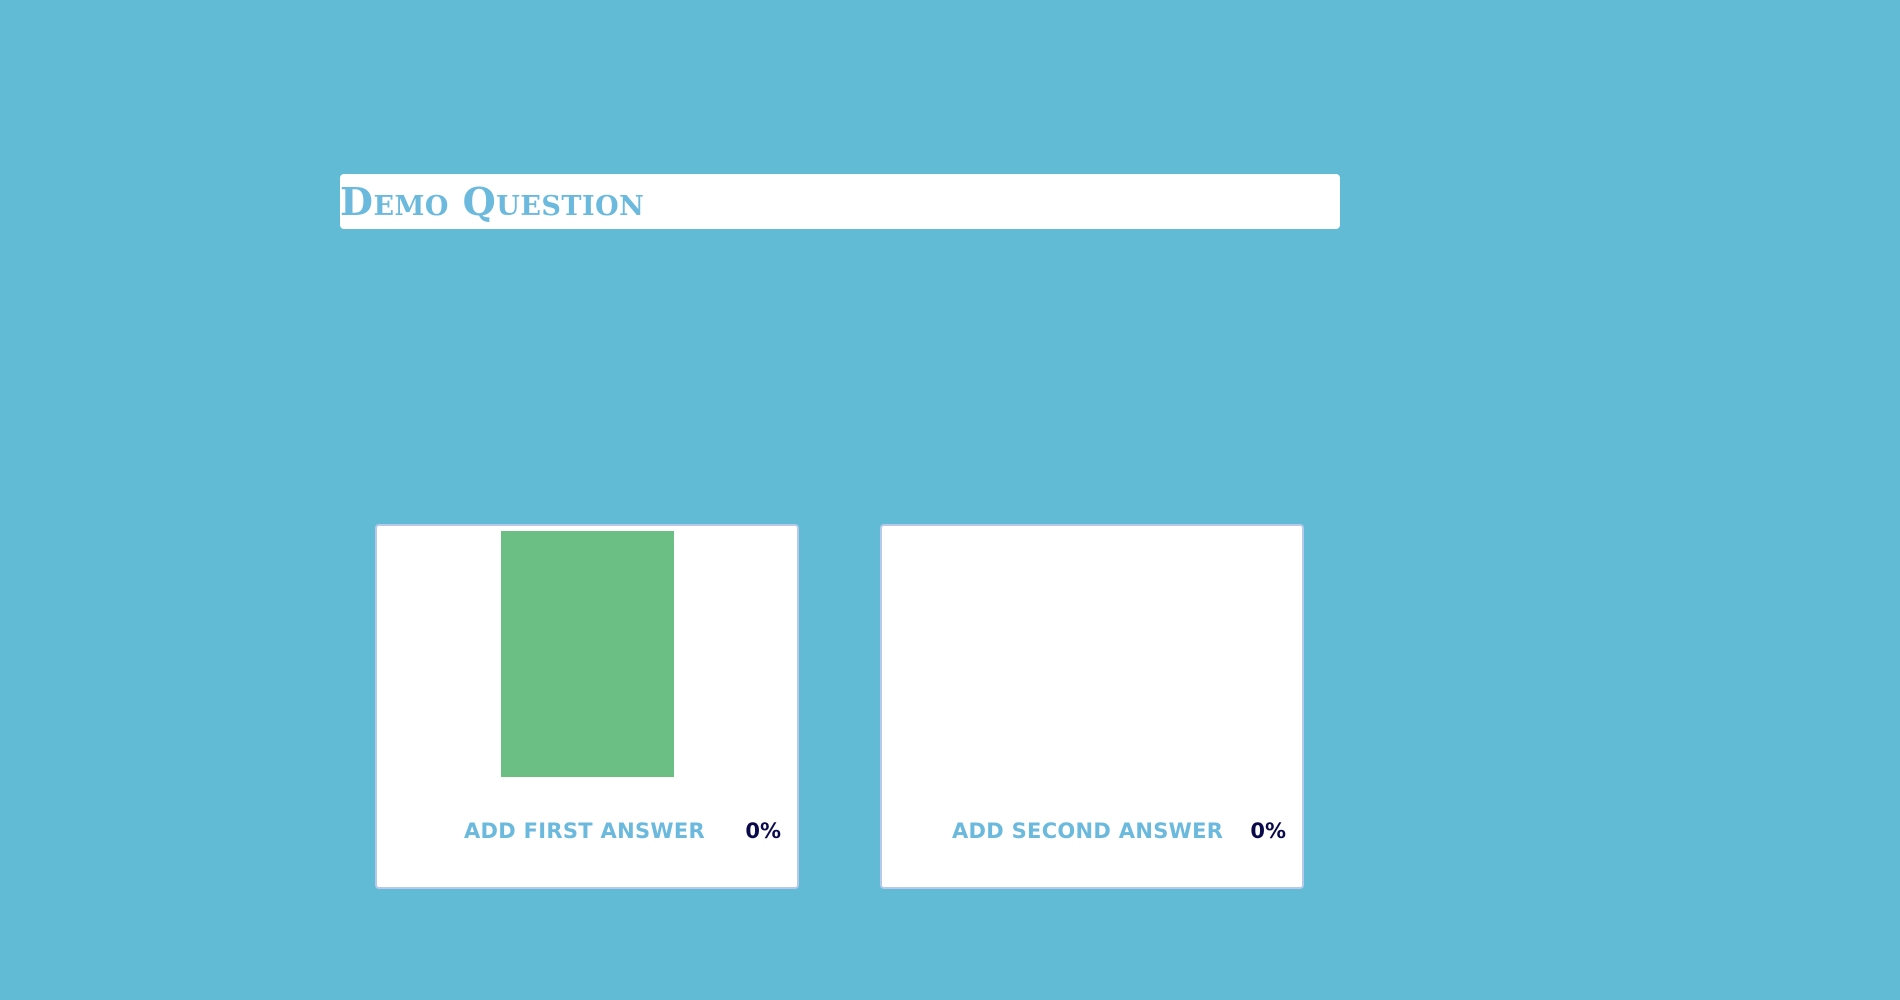  What do you see at coordinates (587, 654) in the screenshot?
I see `answer-result-bar` at bounding box center [587, 654].